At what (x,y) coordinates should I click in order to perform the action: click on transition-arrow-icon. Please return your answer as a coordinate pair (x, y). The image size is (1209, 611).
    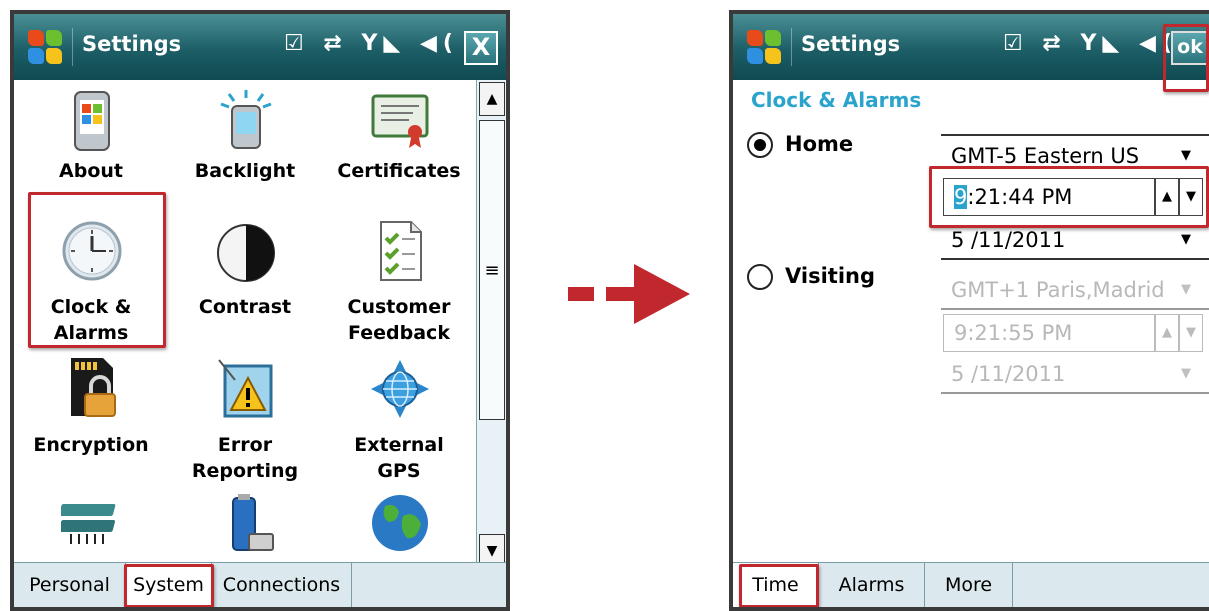
    Looking at the image, I should click on (629, 294).